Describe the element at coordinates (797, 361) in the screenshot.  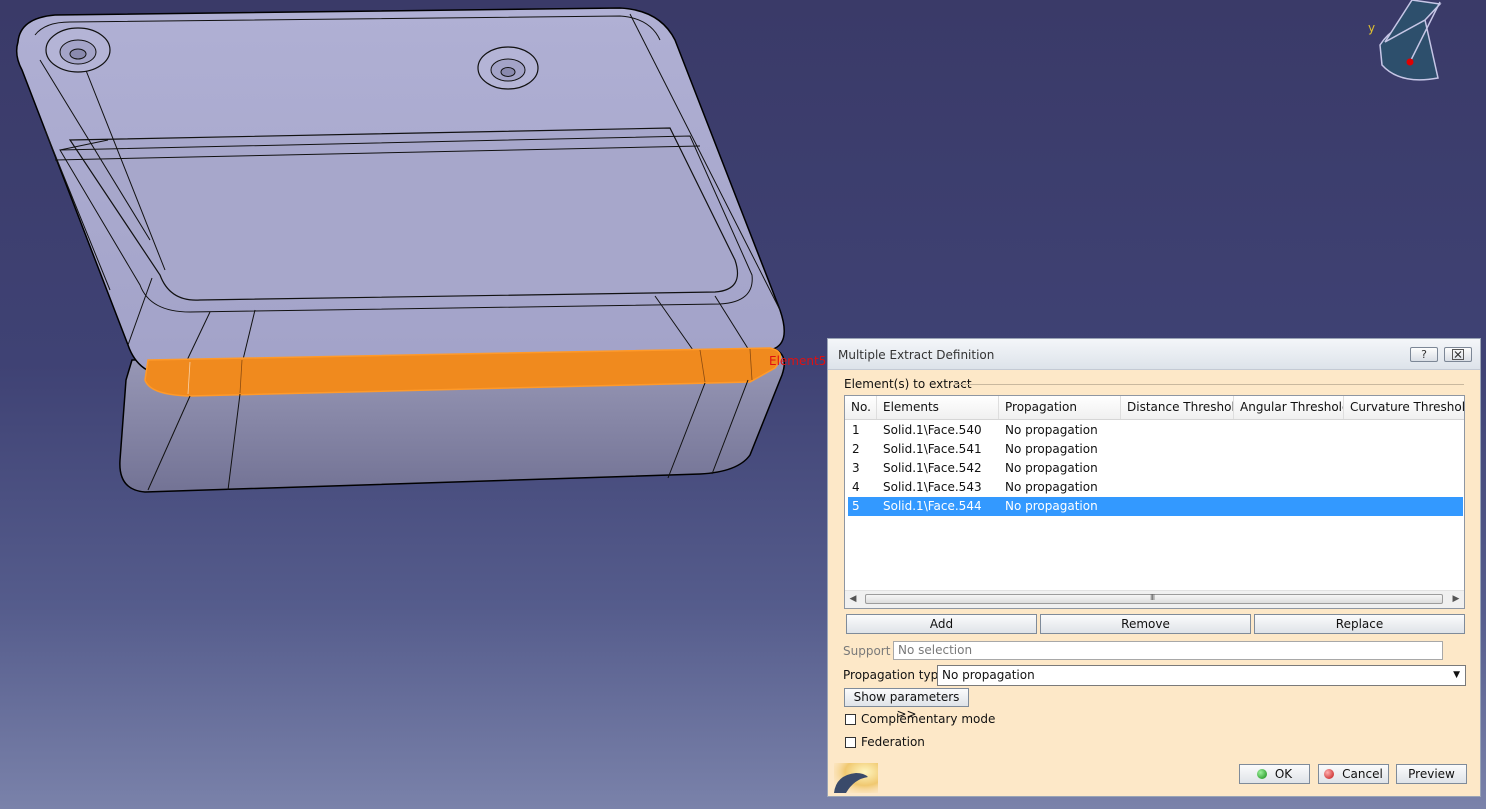
I see `element-annotation: Element5` at that location.